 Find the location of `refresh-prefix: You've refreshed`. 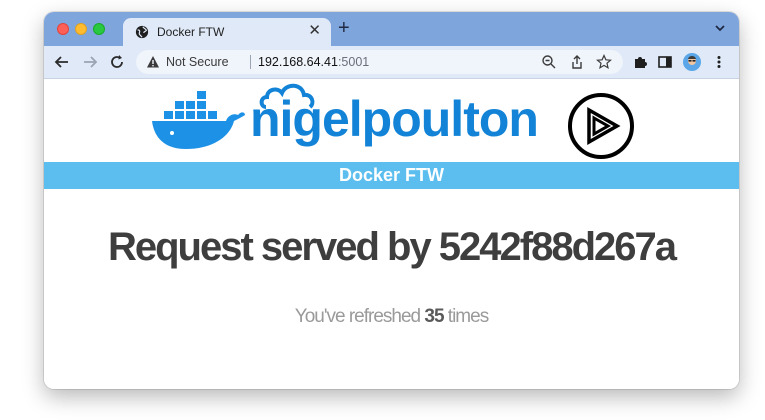

refresh-prefix: You've refreshed is located at coordinates (359, 316).